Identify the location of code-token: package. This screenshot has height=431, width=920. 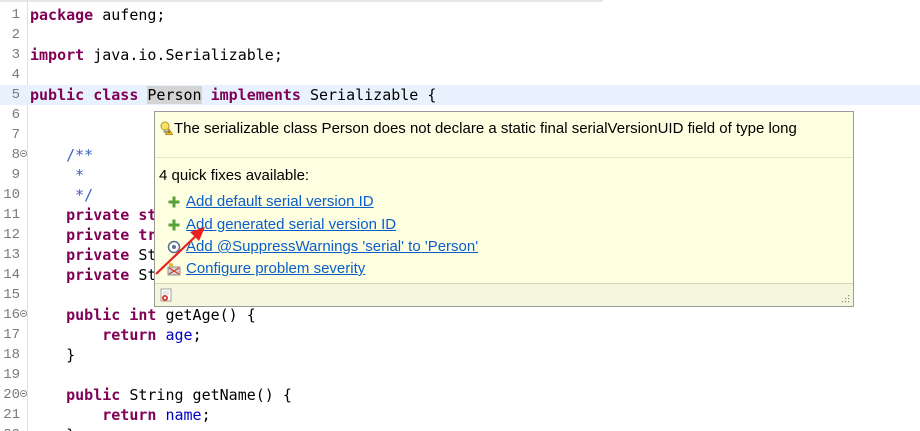
(62, 15).